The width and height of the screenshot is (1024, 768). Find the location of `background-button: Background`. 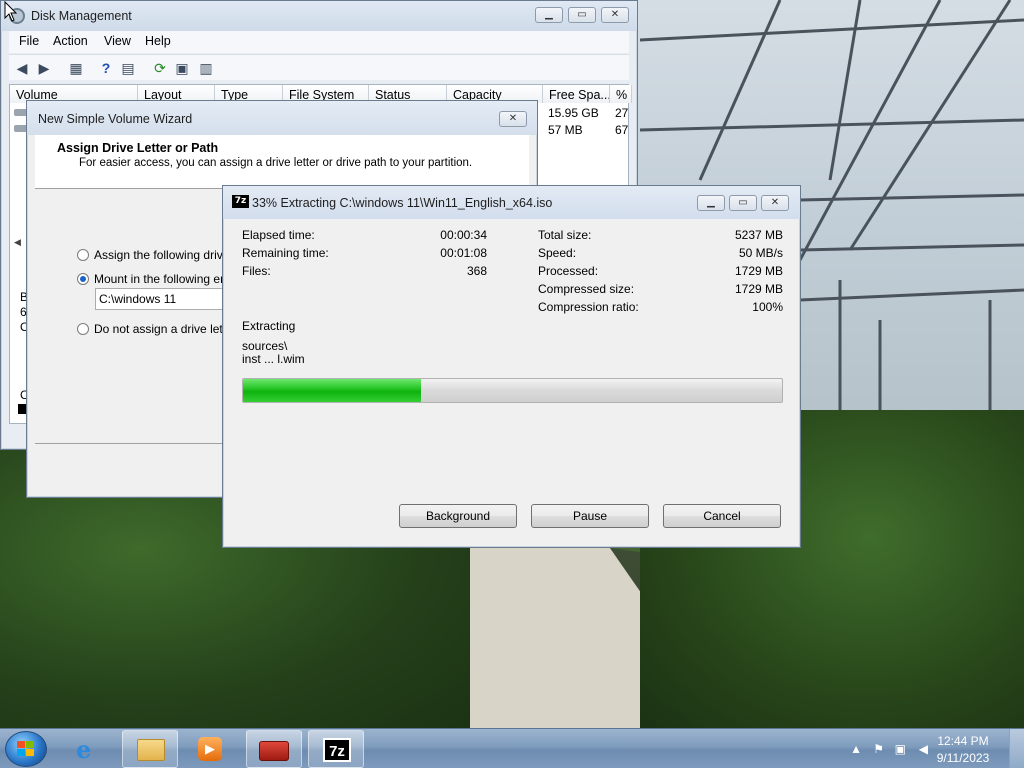

background-button: Background is located at coordinates (458, 516).